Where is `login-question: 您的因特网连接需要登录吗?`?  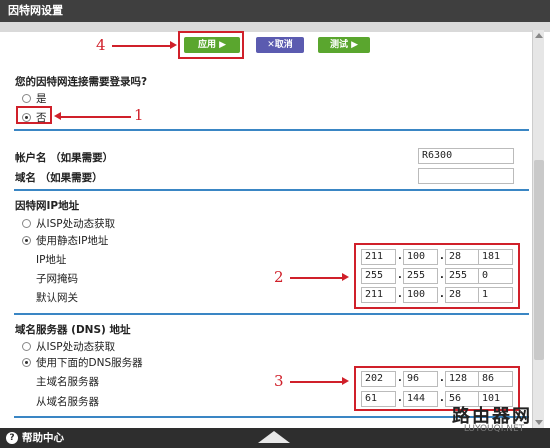
login-question: 您的因特网连接需要登录吗? is located at coordinates (81, 82).